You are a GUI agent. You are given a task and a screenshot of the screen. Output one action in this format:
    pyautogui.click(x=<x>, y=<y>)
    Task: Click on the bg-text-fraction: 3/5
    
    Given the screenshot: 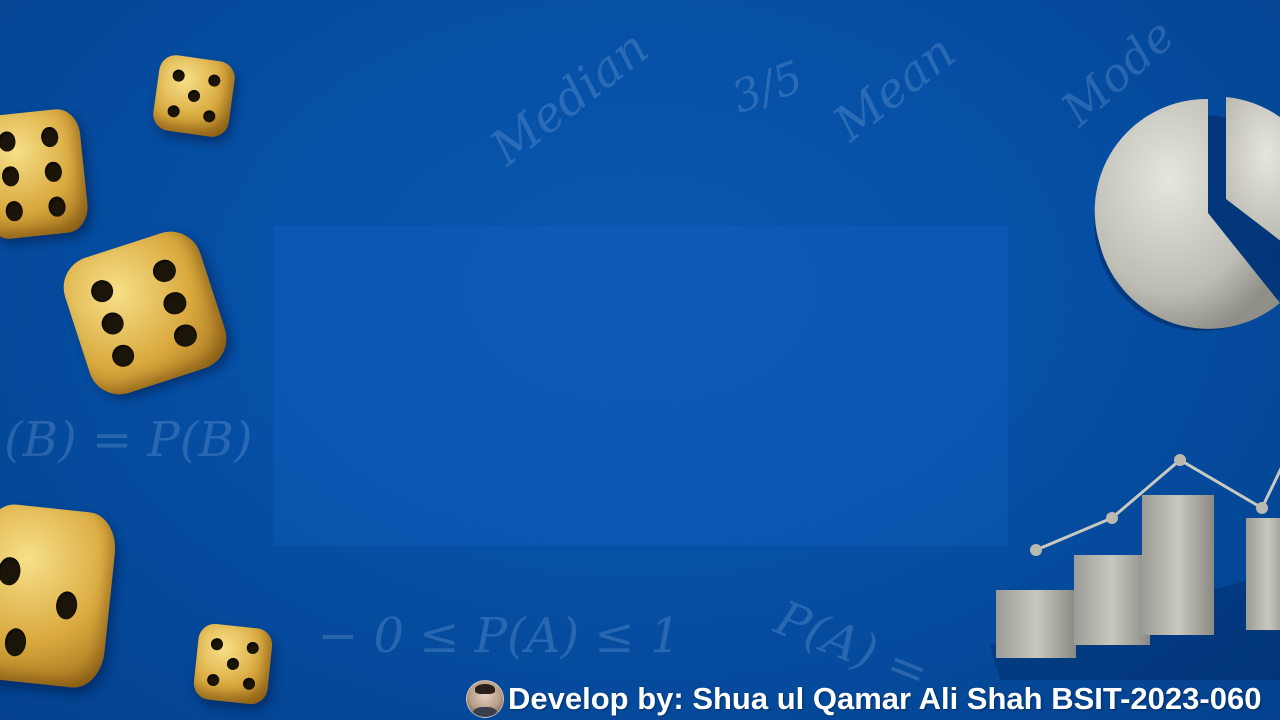 What is the action you would take?
    pyautogui.click(x=767, y=87)
    